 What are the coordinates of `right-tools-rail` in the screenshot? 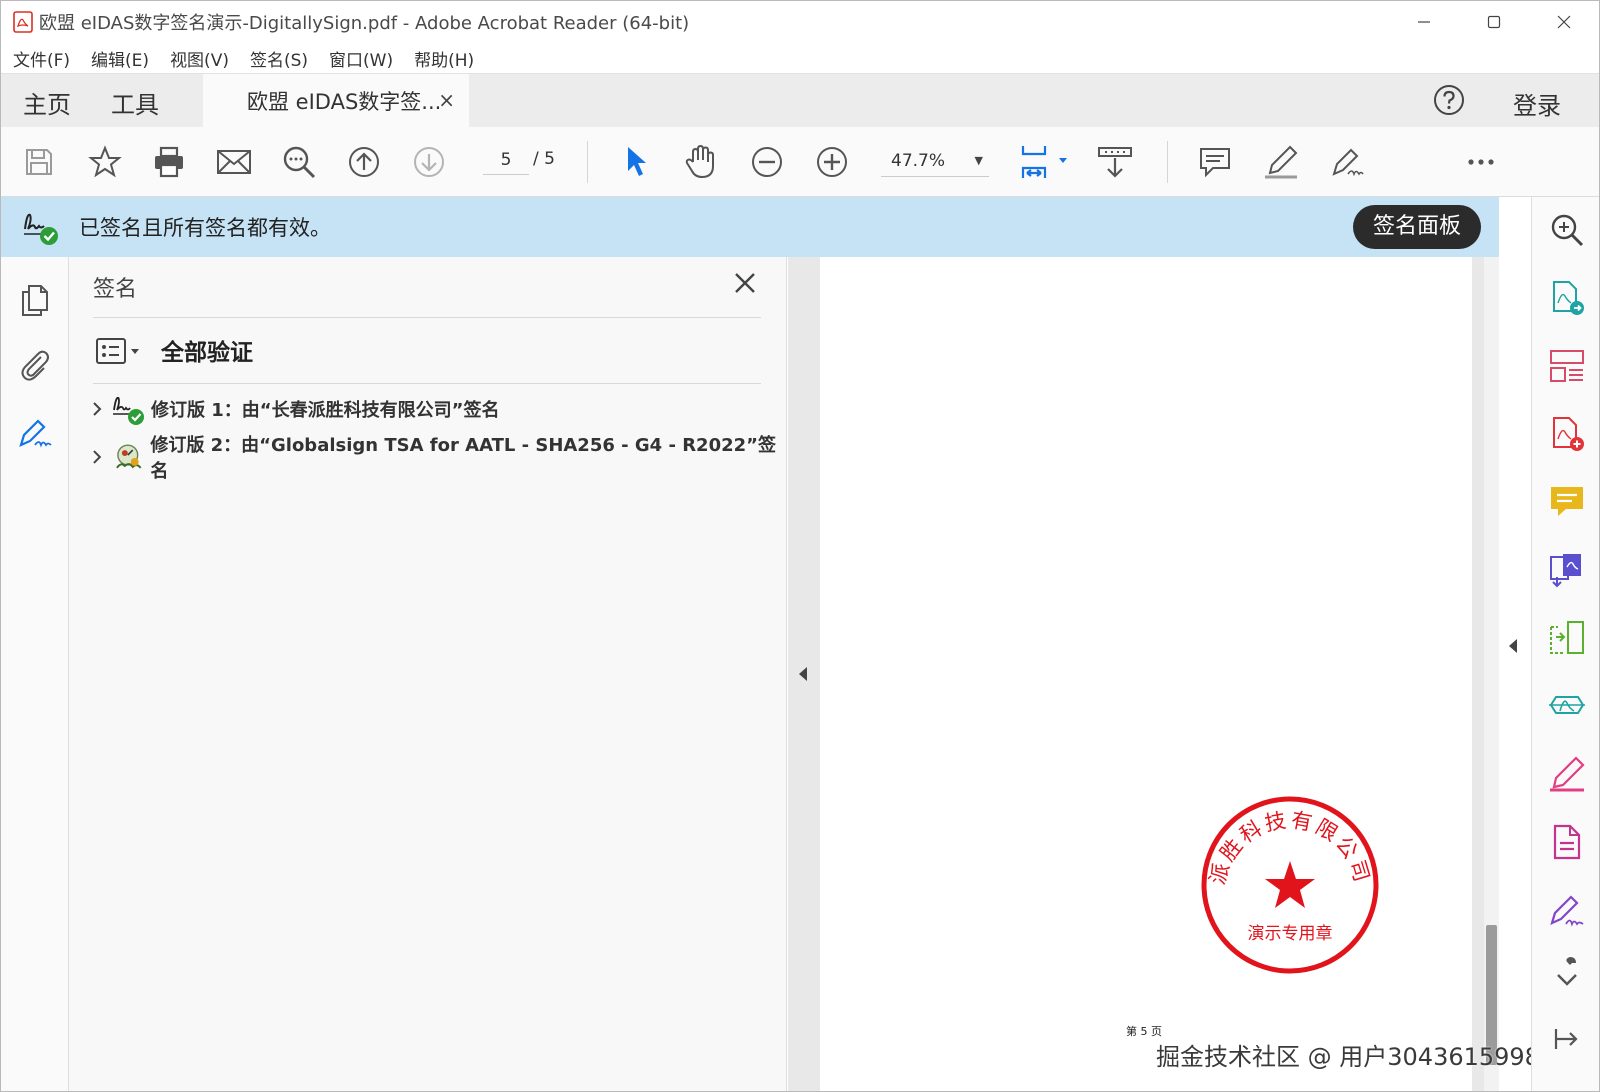 It's located at (1565, 644).